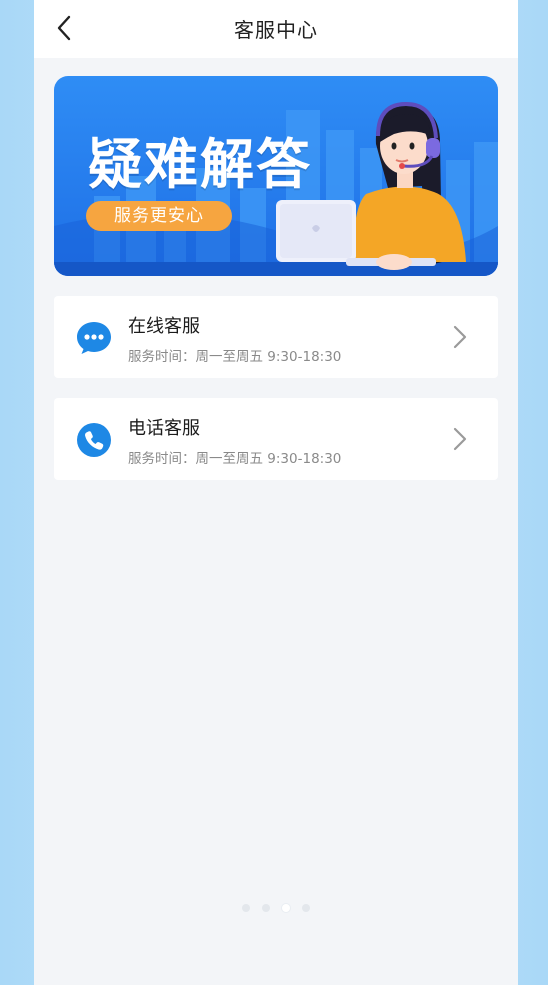  Describe the element at coordinates (286, 908) in the screenshot. I see `page-dot-active` at that location.